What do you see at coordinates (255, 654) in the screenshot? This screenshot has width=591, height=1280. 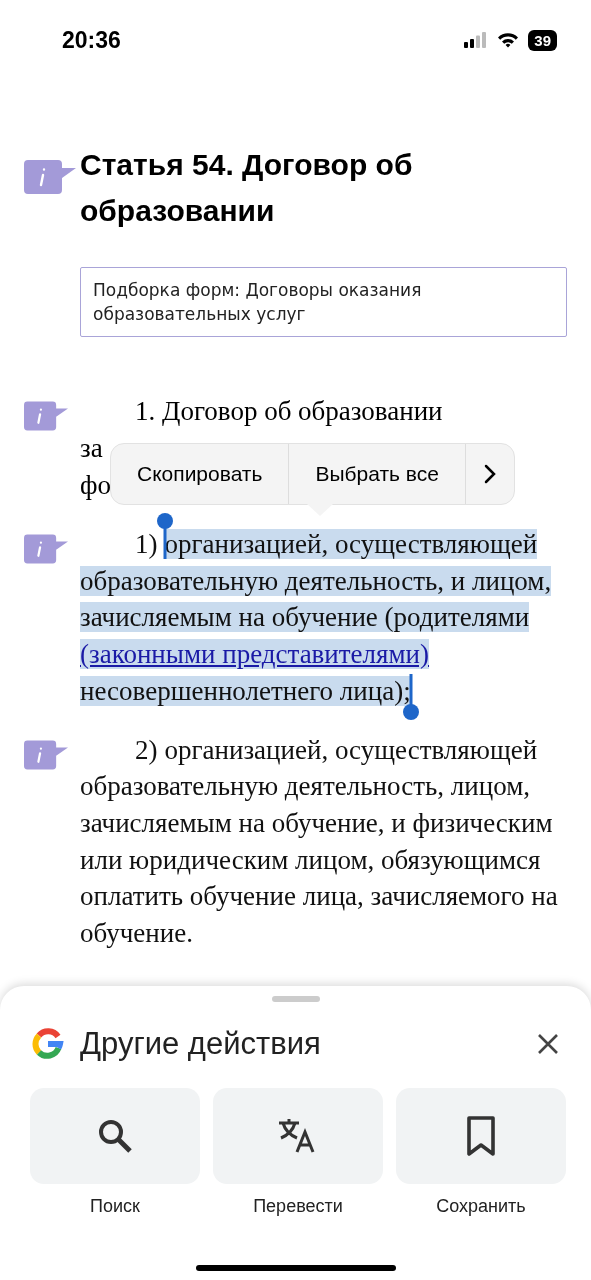 I see `law-link: (законными представителями)` at bounding box center [255, 654].